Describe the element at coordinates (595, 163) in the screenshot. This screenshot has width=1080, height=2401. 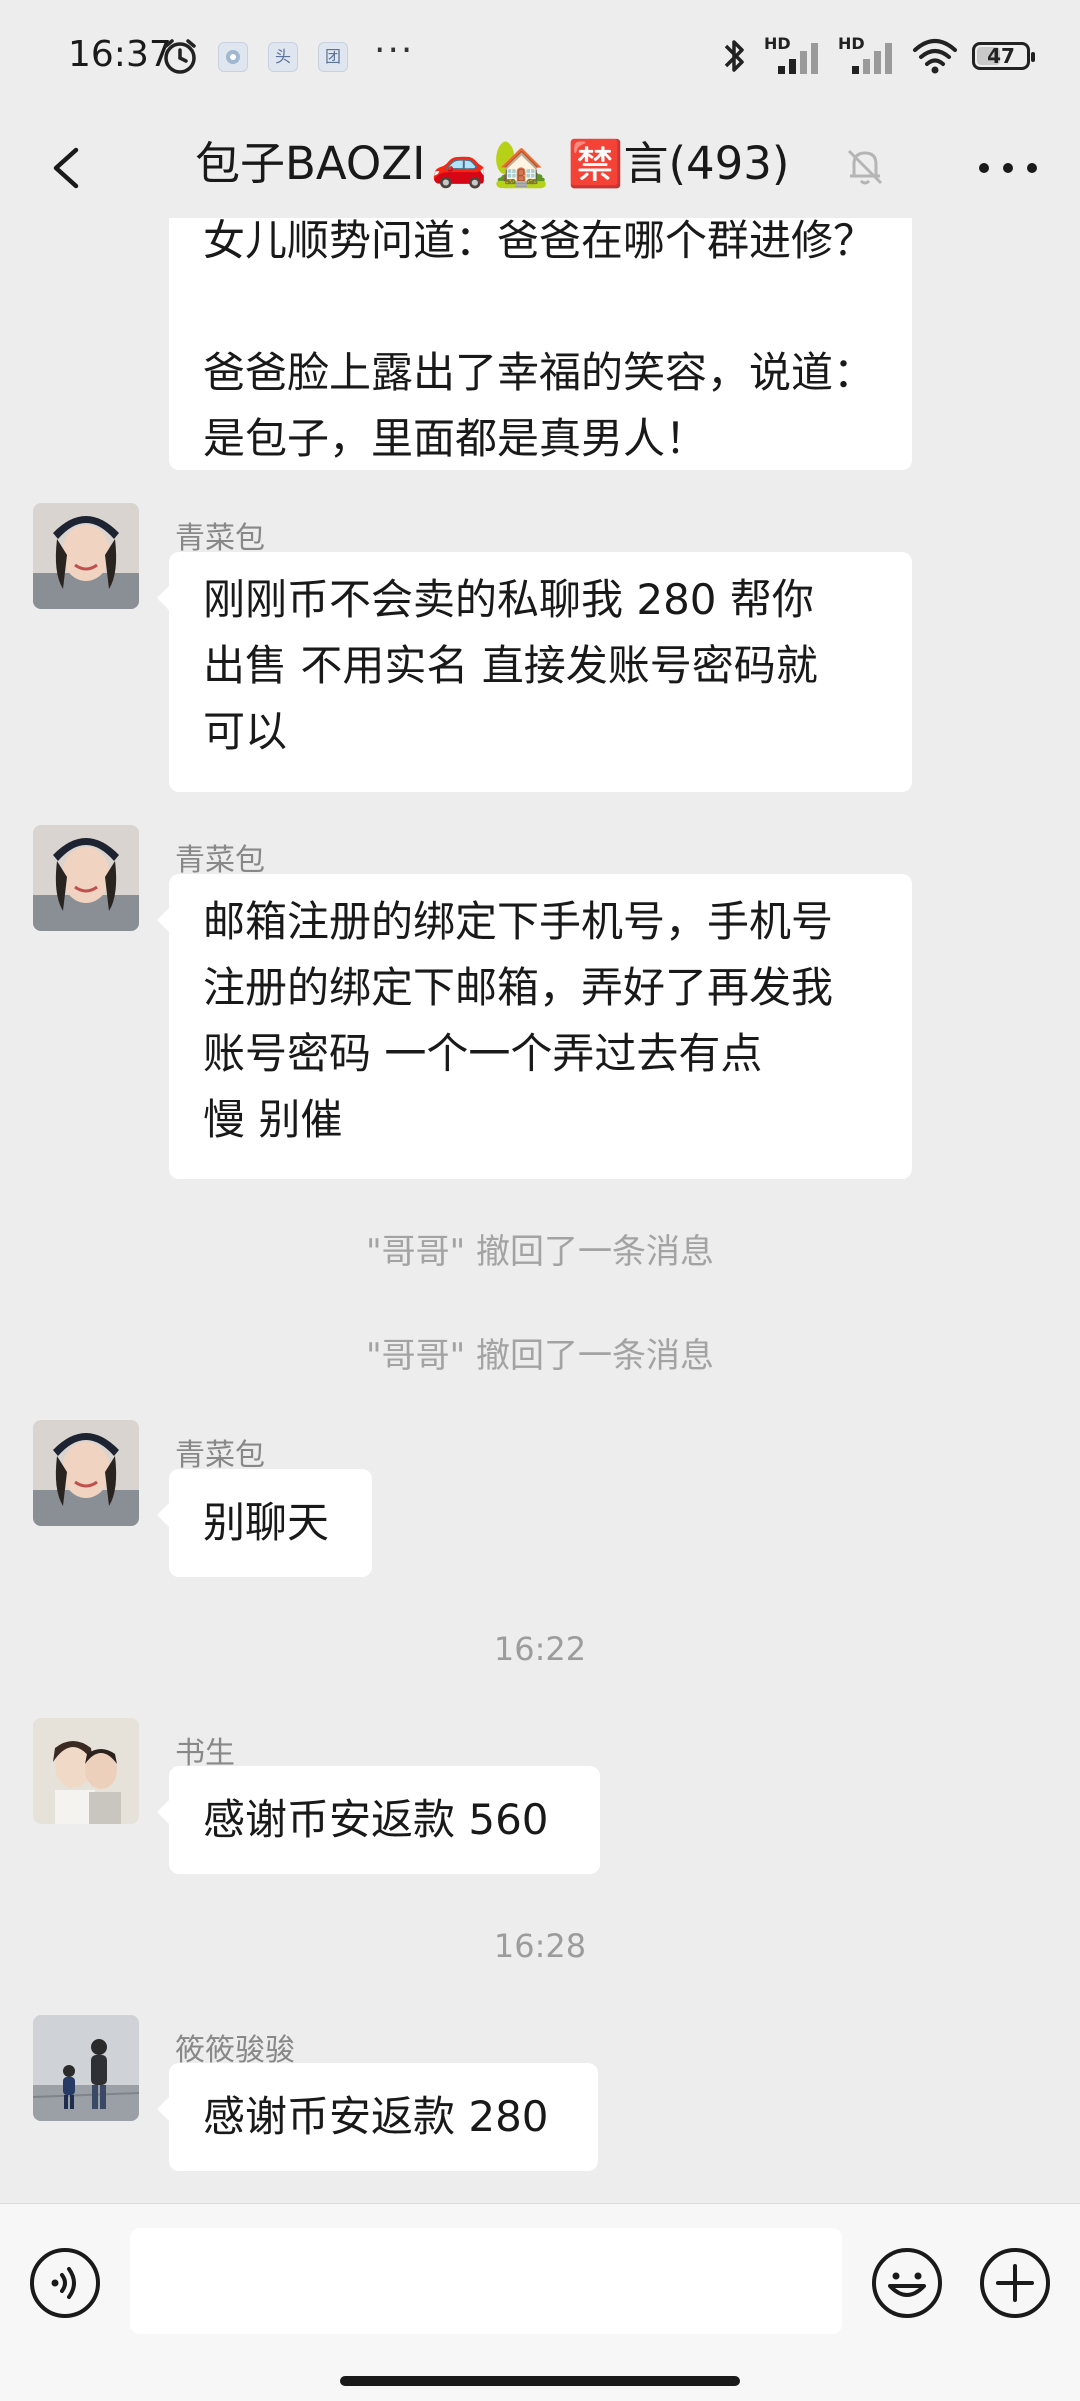
I see `ban-emoji: 🈲` at that location.